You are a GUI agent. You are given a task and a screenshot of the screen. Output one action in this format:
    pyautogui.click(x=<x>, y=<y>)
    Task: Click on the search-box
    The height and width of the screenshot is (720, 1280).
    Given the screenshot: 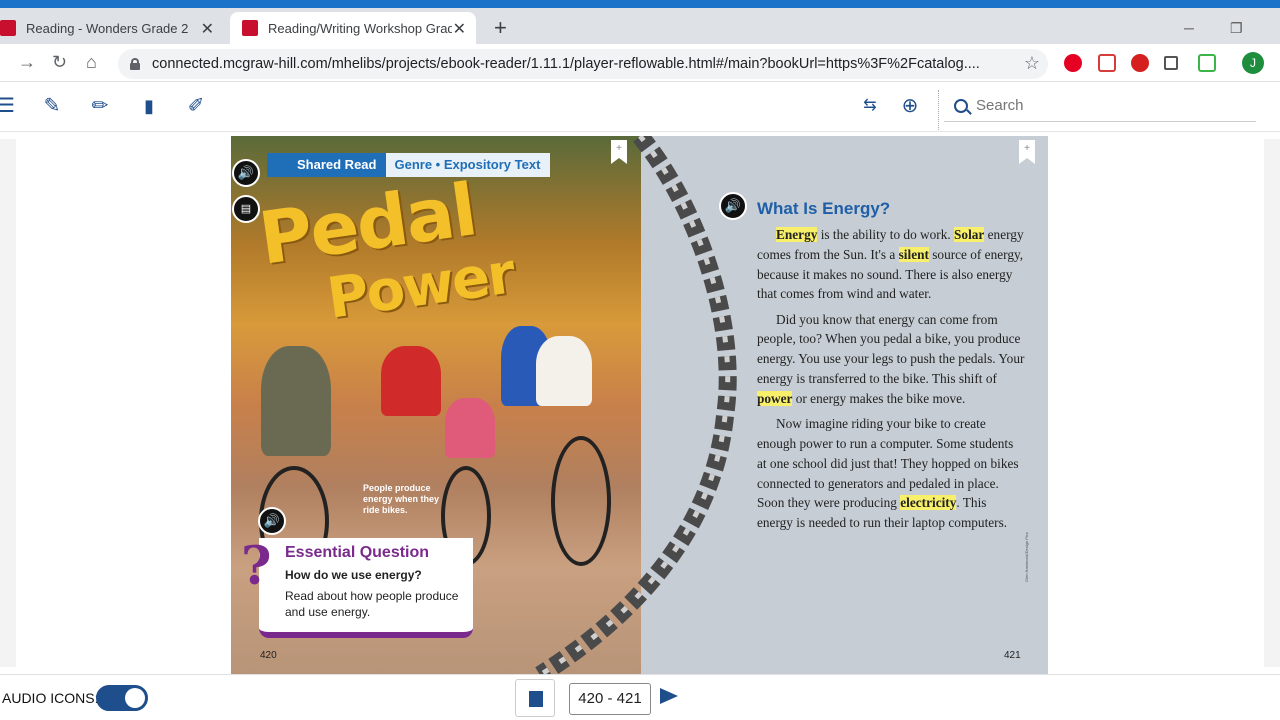 What is the action you would take?
    pyautogui.click(x=1100, y=106)
    